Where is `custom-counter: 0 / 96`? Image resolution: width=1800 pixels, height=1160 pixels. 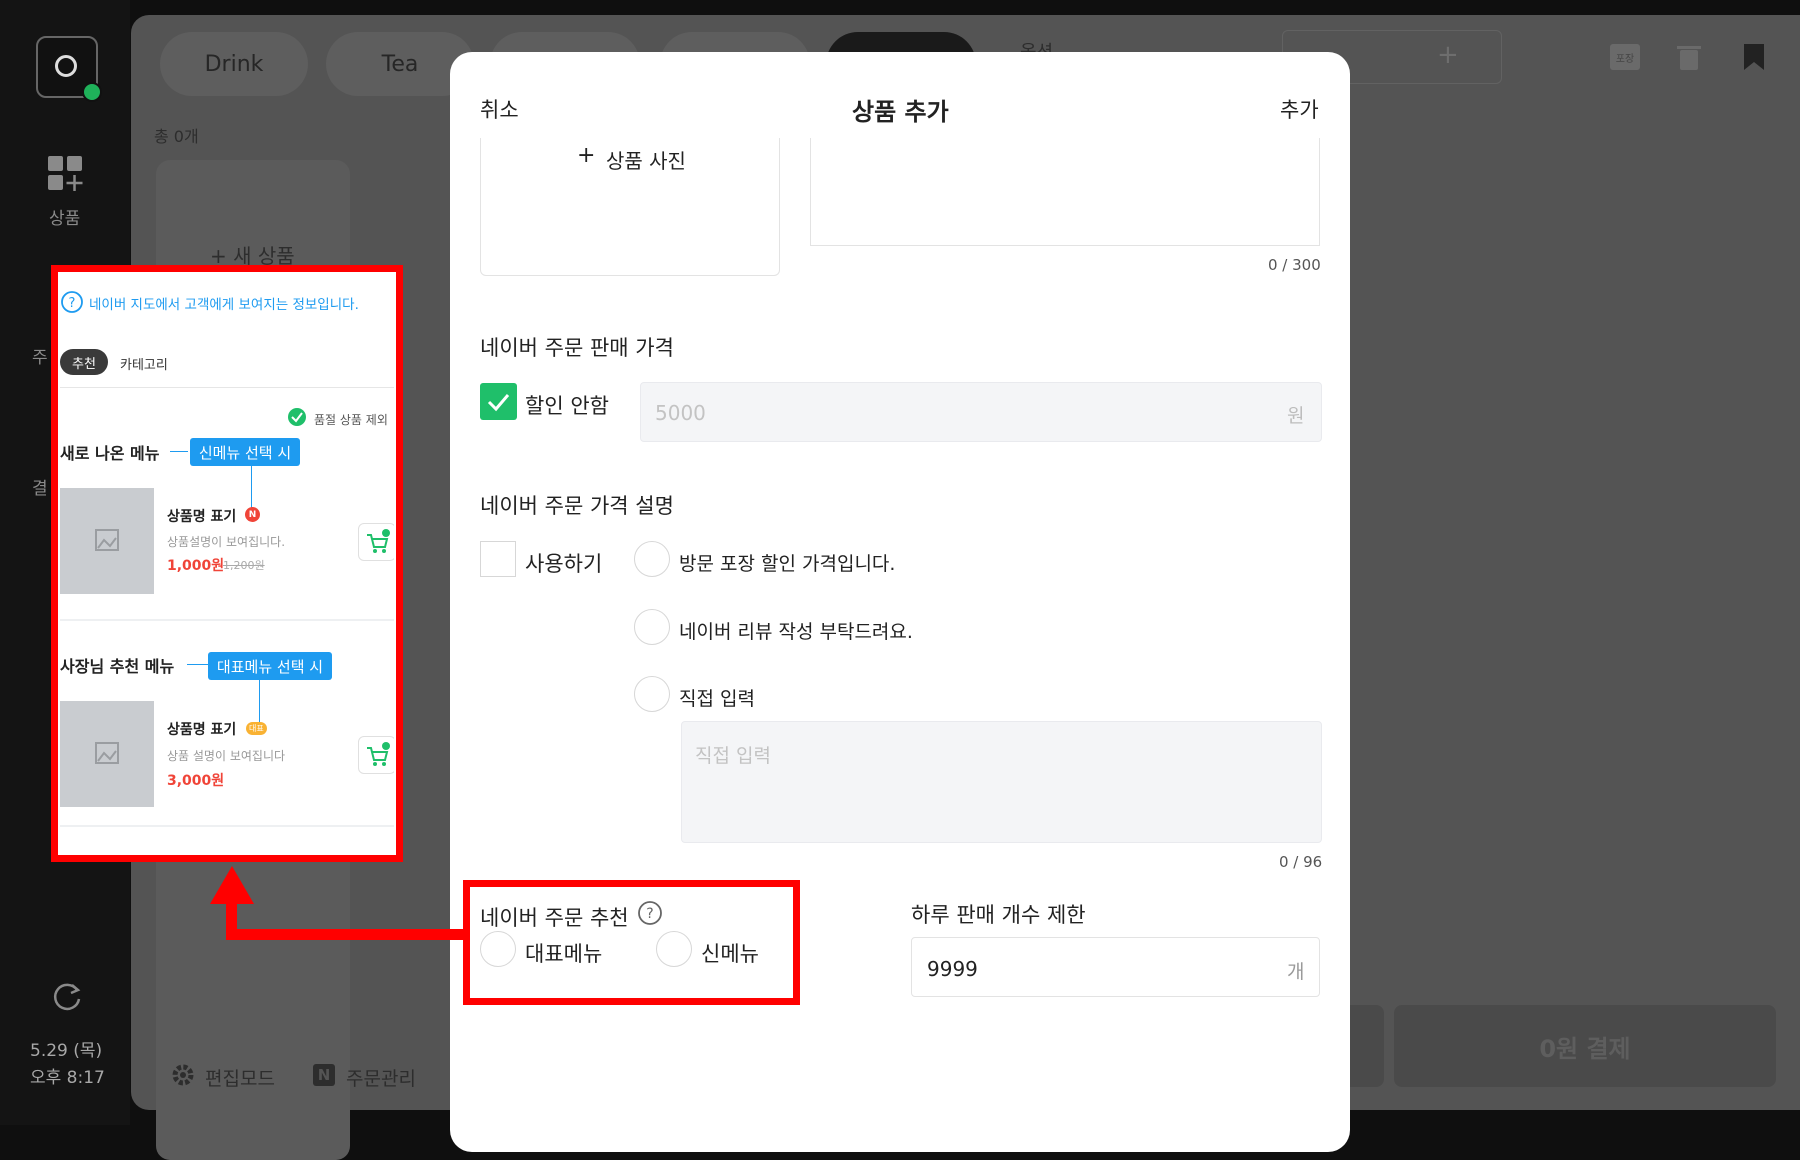 custom-counter: 0 / 96 is located at coordinates (1301, 862).